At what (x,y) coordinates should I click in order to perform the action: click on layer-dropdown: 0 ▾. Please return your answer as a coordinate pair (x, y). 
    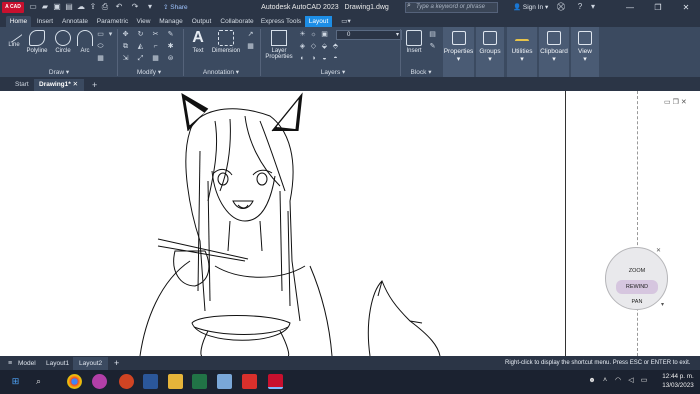
    Looking at the image, I should click on (369, 35).